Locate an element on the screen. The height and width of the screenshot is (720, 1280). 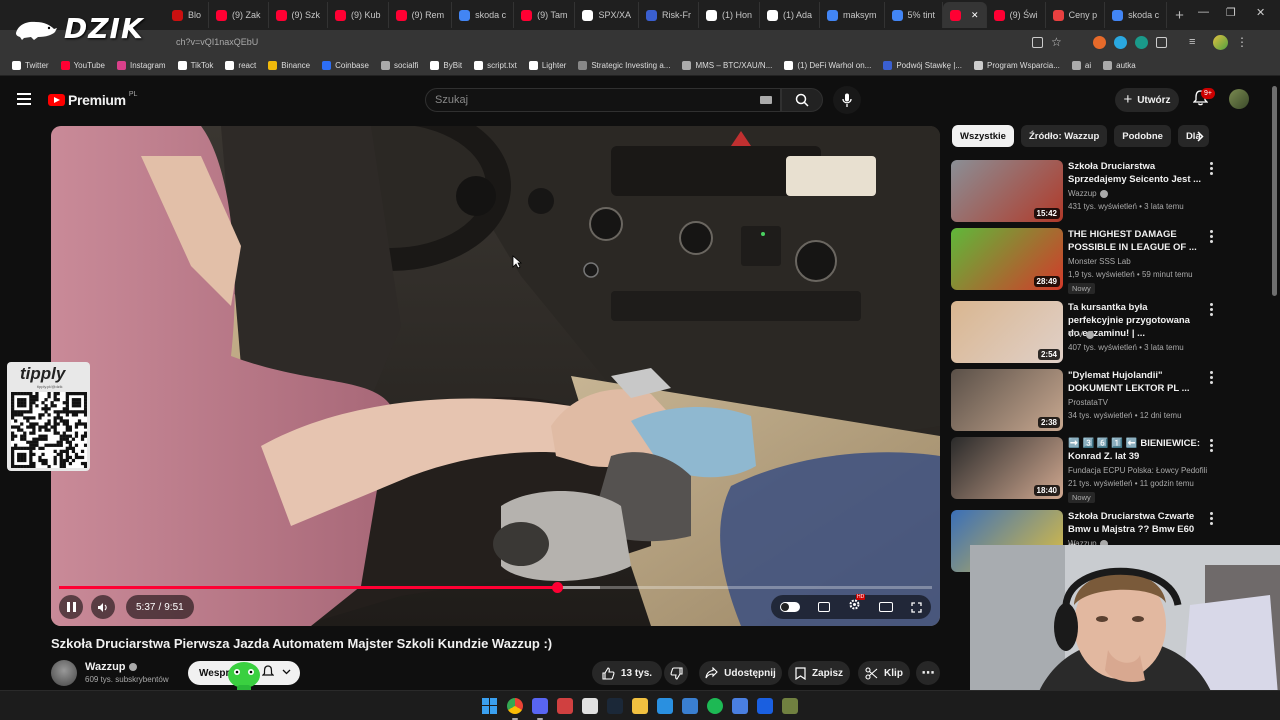
filter-chip: Dla is located at coordinates (1193, 136).